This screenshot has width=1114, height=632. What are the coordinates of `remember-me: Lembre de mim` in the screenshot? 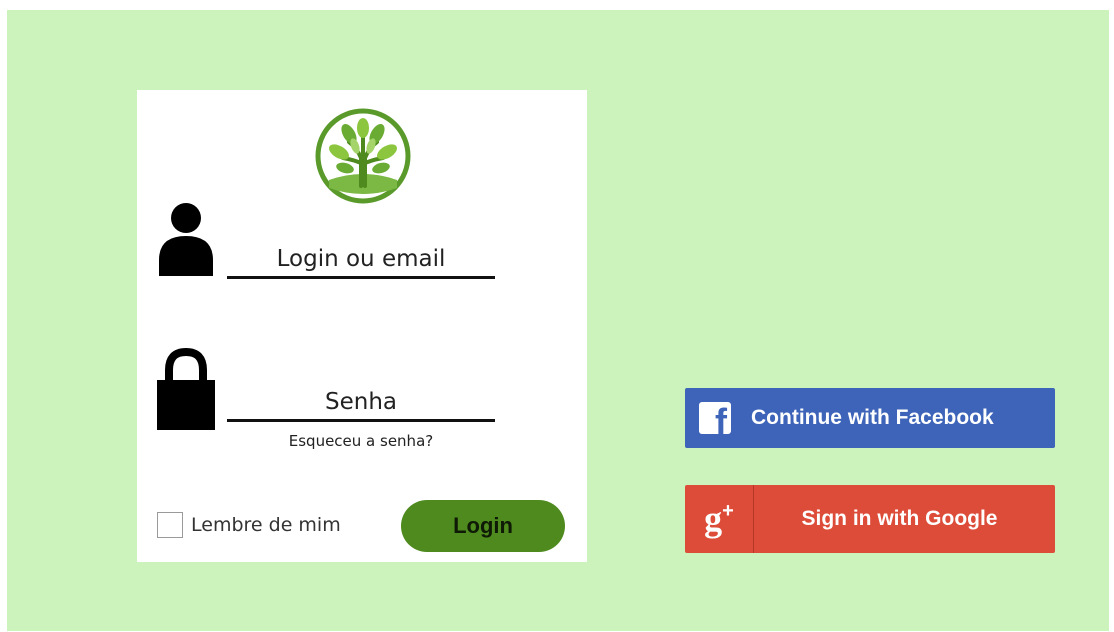 It's located at (249, 525).